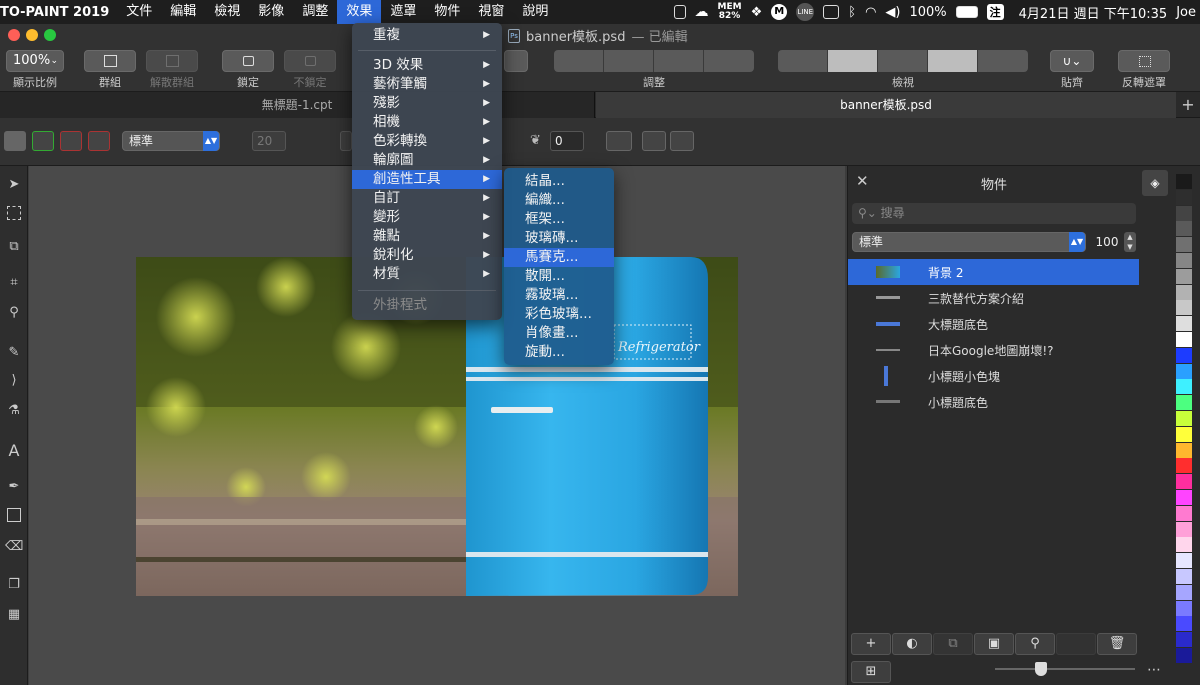 This screenshot has height=685, width=1200. What do you see at coordinates (427, 65) in the screenshot?
I see `effects-item-3d: 3D 效果 ▶` at bounding box center [427, 65].